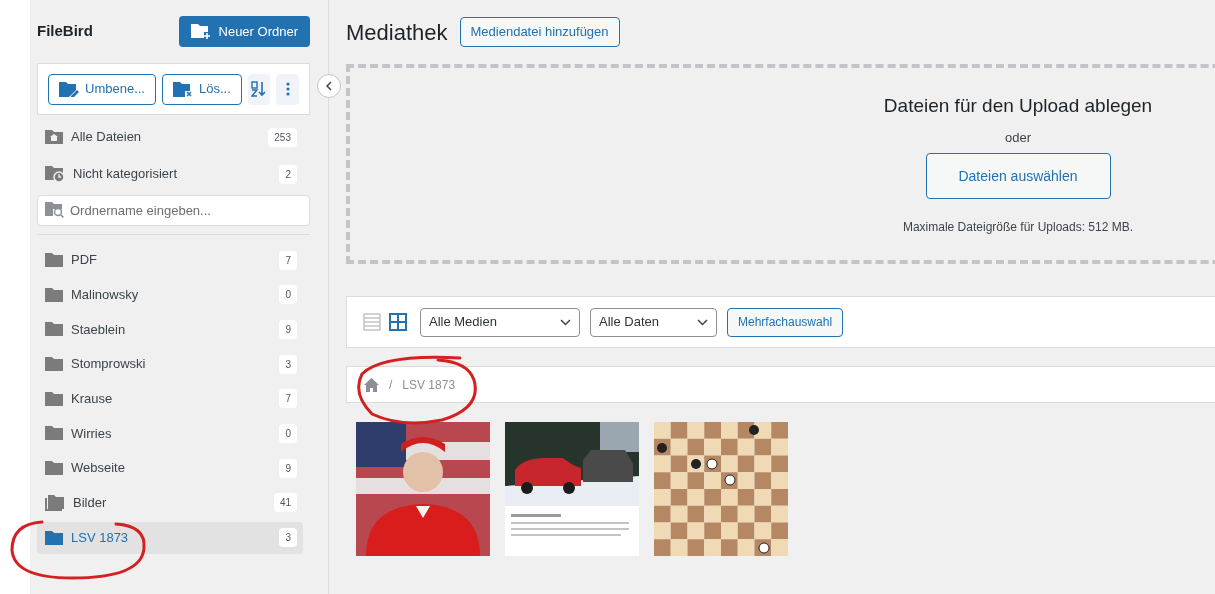 The height and width of the screenshot is (594, 1215). What do you see at coordinates (92, 433) in the screenshot?
I see `folder-name: Wirries` at bounding box center [92, 433].